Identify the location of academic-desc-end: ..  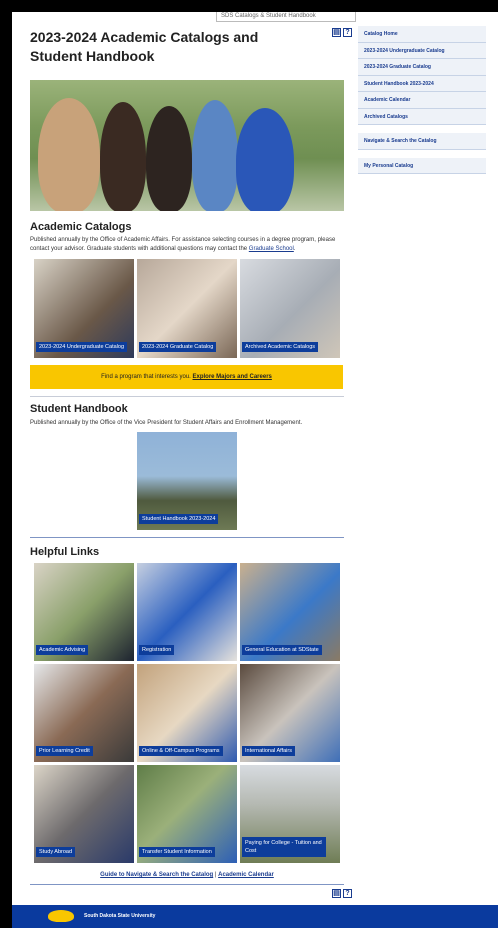
(294, 249).